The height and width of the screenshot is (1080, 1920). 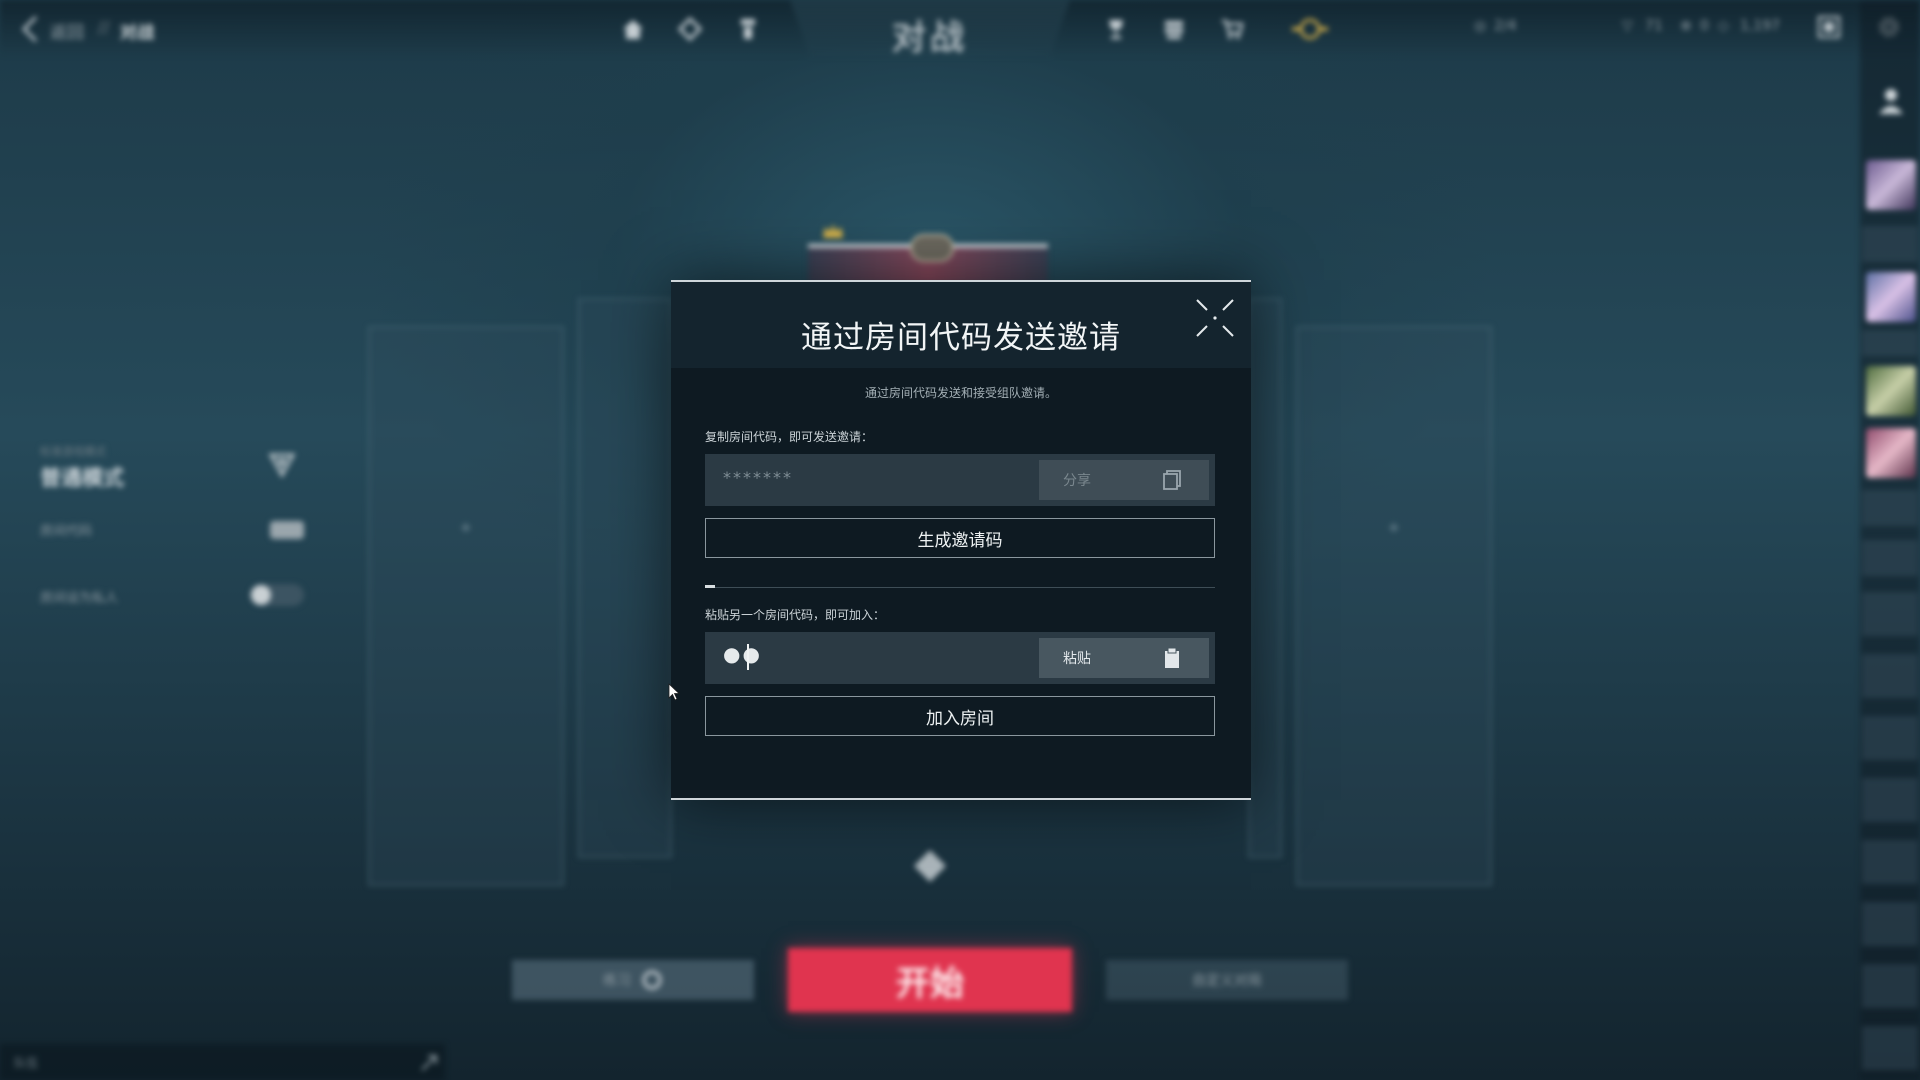 What do you see at coordinates (1077, 659) in the screenshot?
I see `paste-label: 粘贴` at bounding box center [1077, 659].